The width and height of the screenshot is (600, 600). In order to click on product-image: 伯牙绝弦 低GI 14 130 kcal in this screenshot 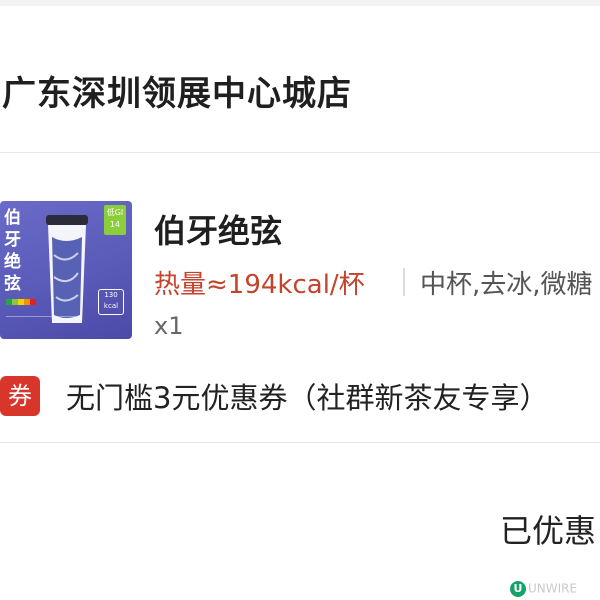, I will do `click(66, 270)`.